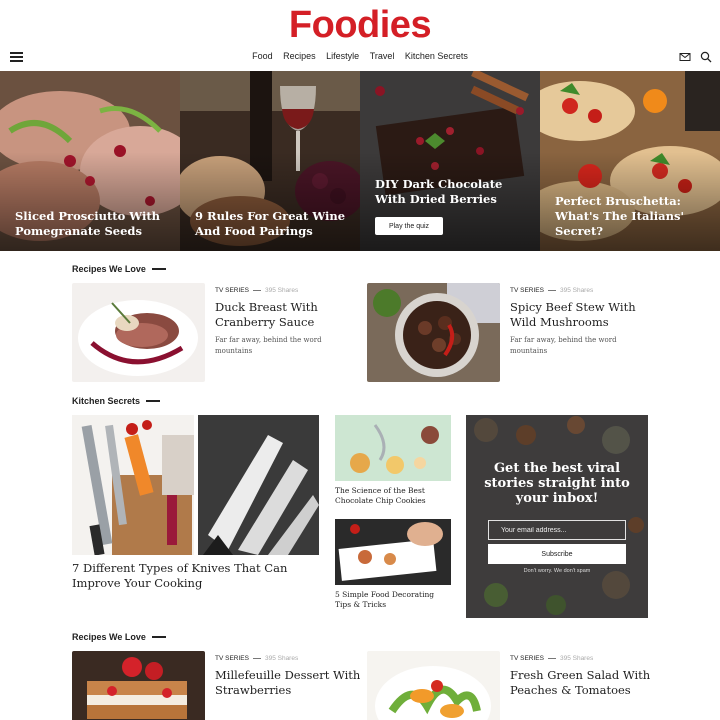  I want to click on nav-recipes: Recipes, so click(299, 56).